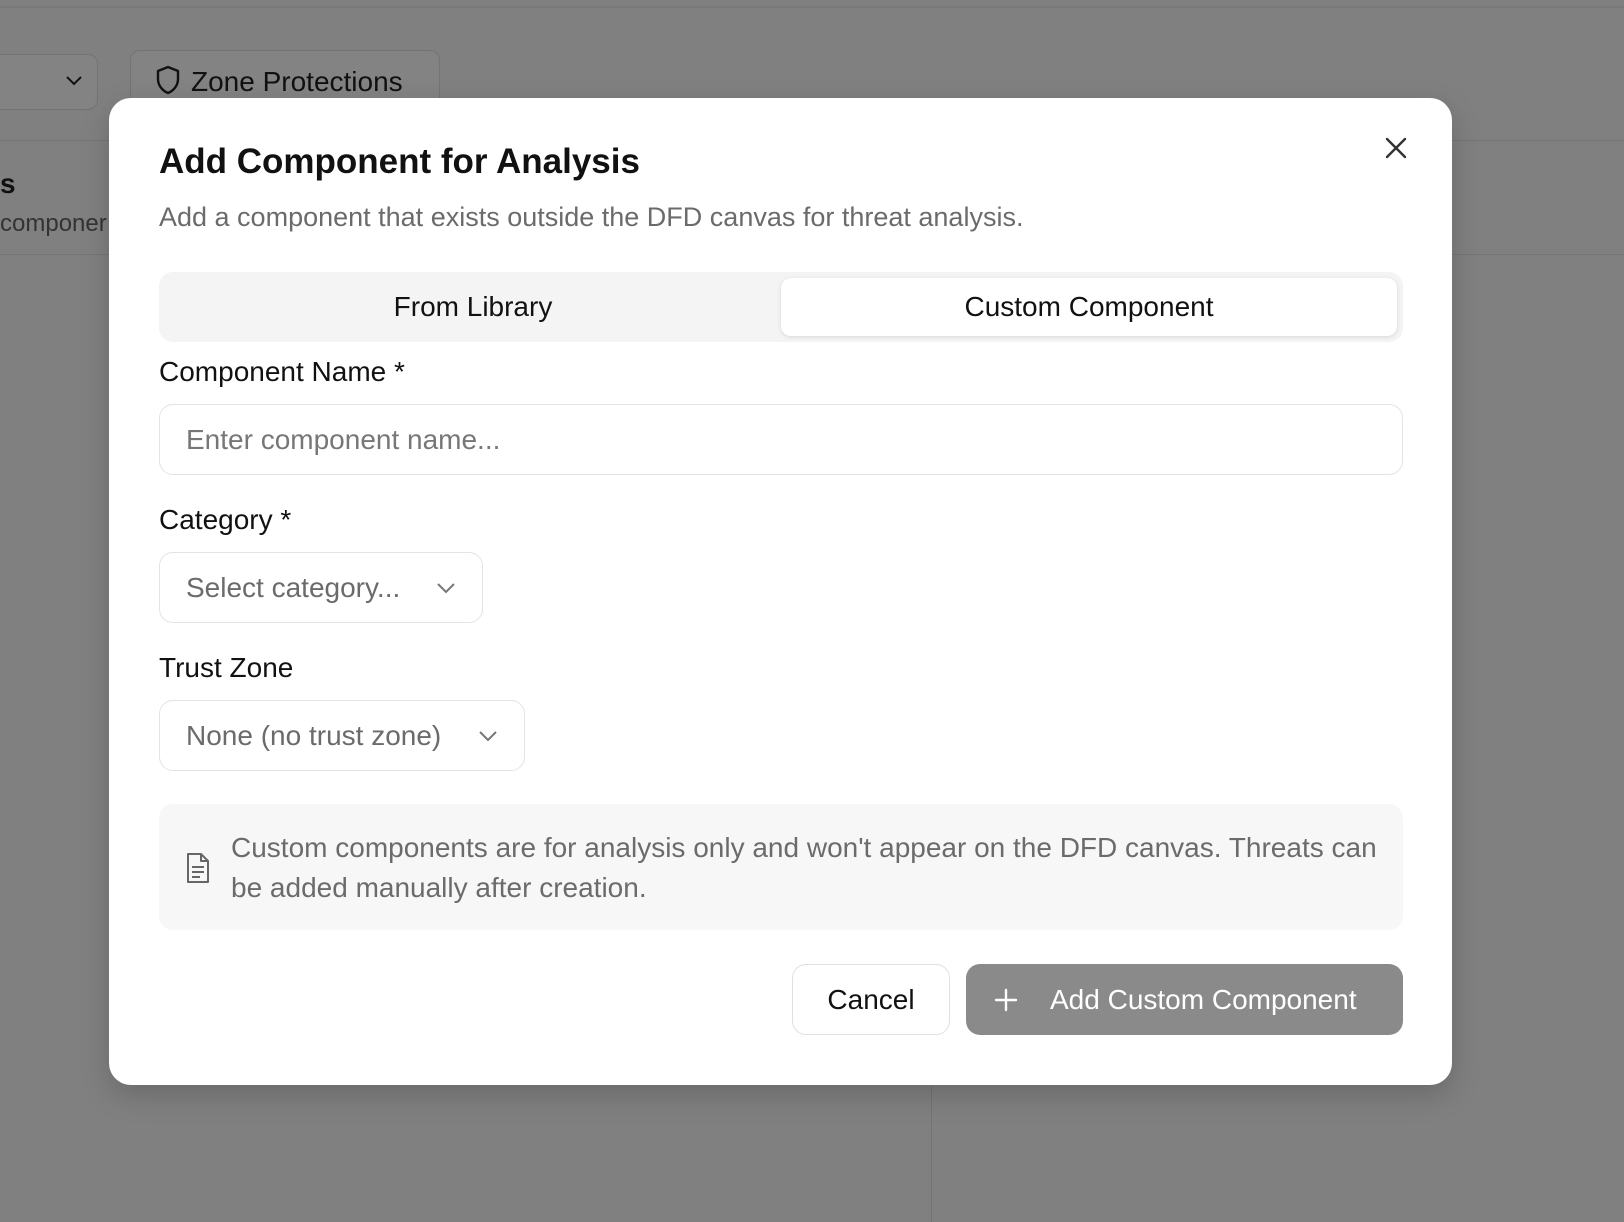 This screenshot has height=1222, width=1624. I want to click on close-icon, so click(1396, 148).